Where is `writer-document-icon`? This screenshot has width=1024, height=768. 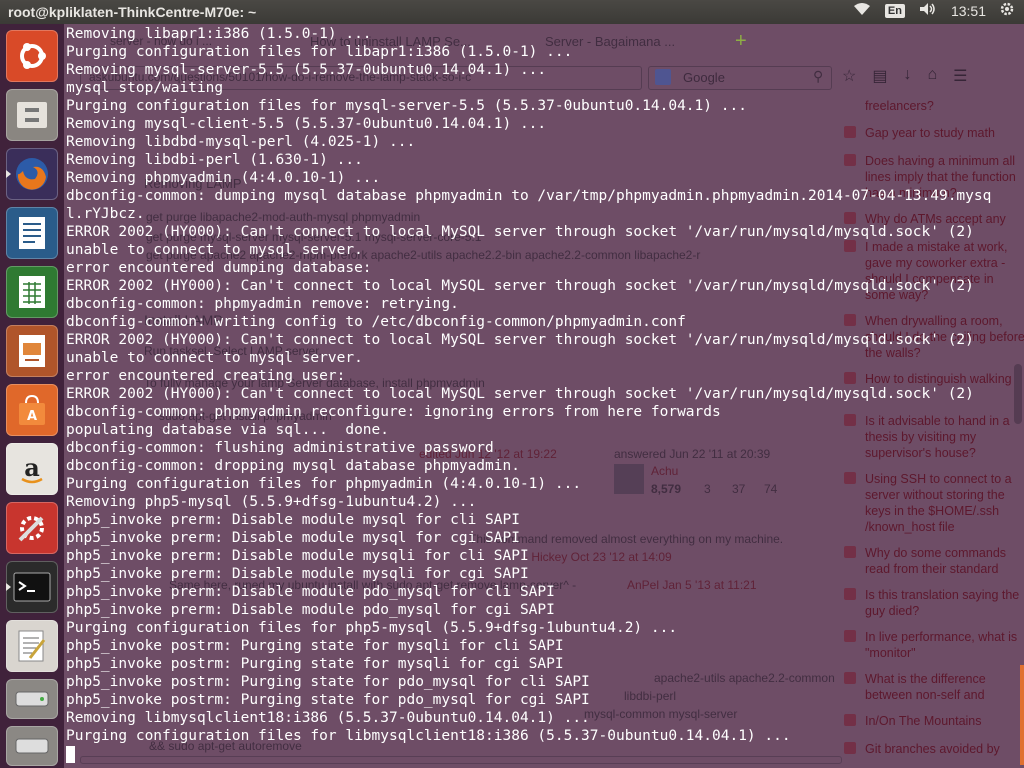
writer-document-icon is located at coordinates (32, 233).